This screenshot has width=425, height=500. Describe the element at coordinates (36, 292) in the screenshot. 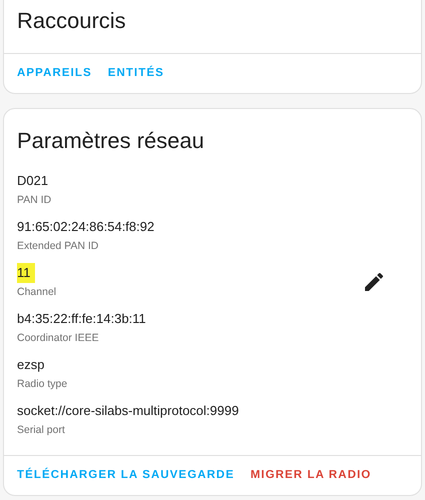

I see `setting-label: Channel` at that location.